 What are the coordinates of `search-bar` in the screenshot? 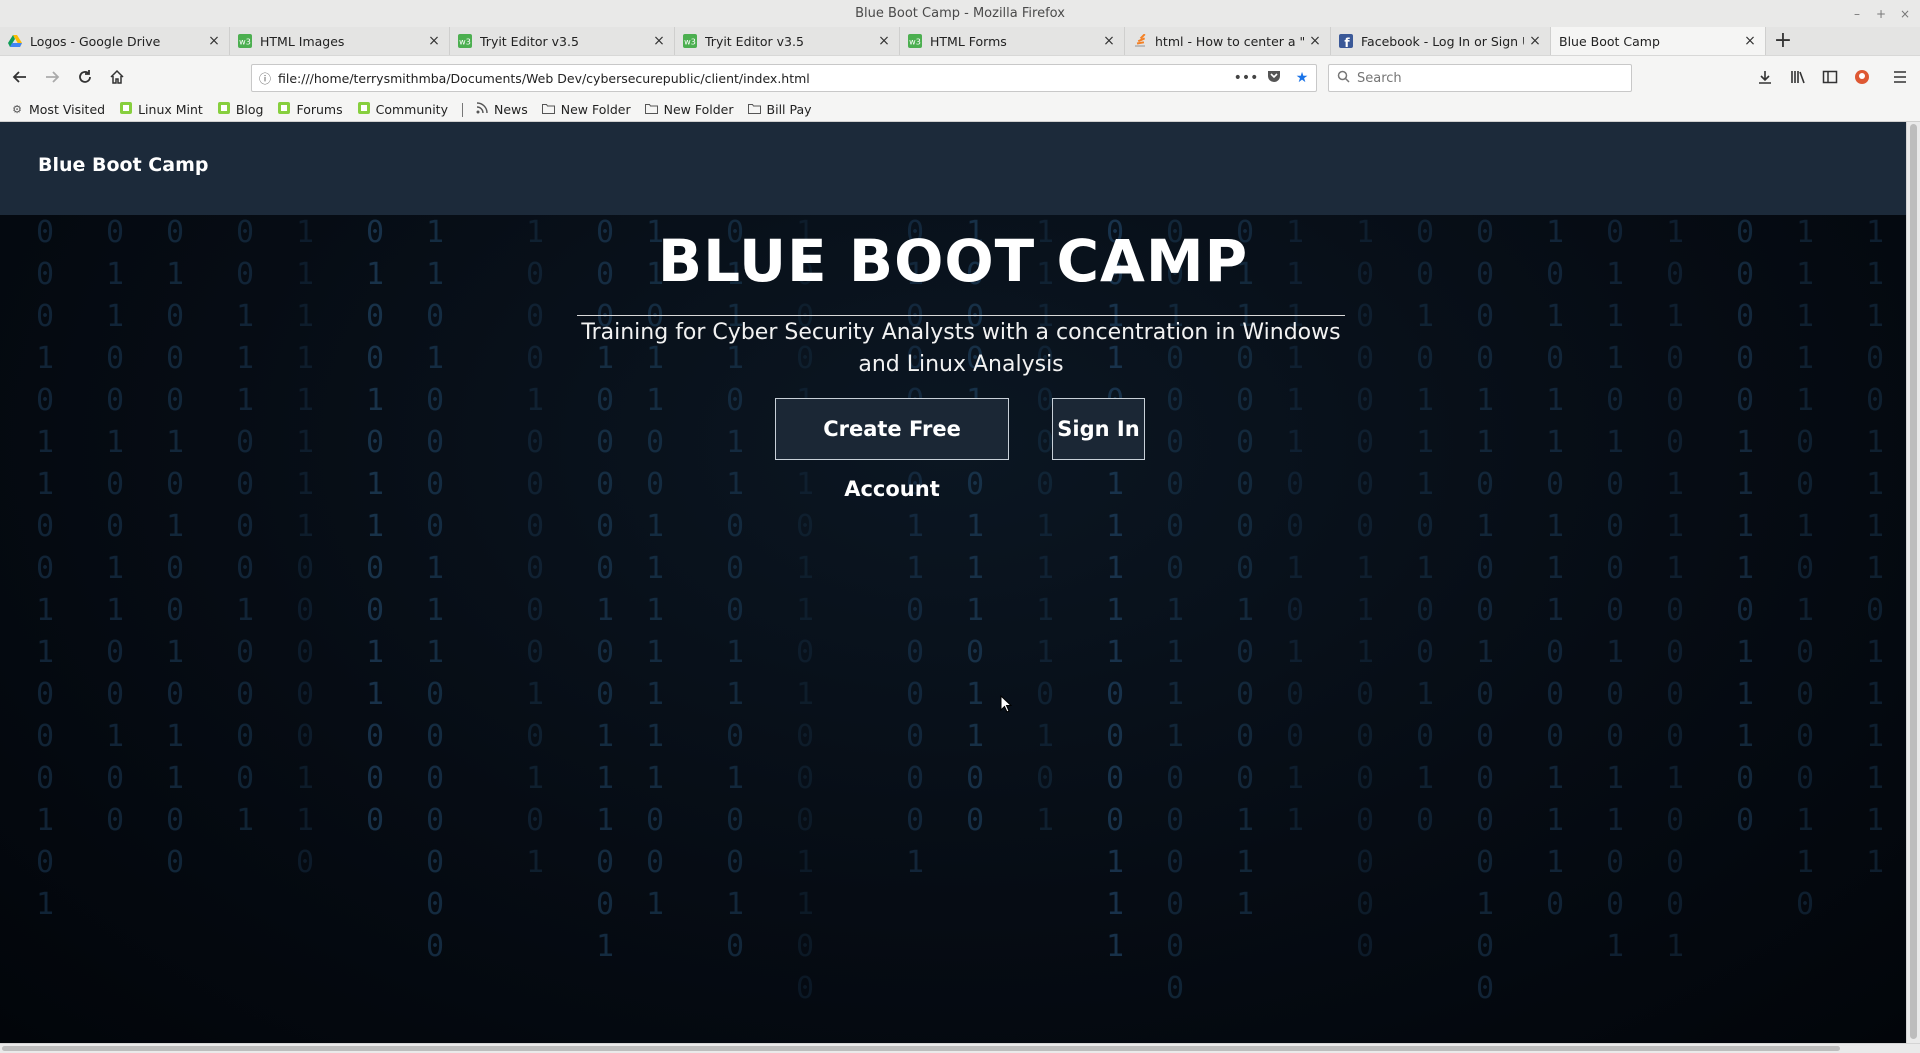 It's located at (1480, 78).